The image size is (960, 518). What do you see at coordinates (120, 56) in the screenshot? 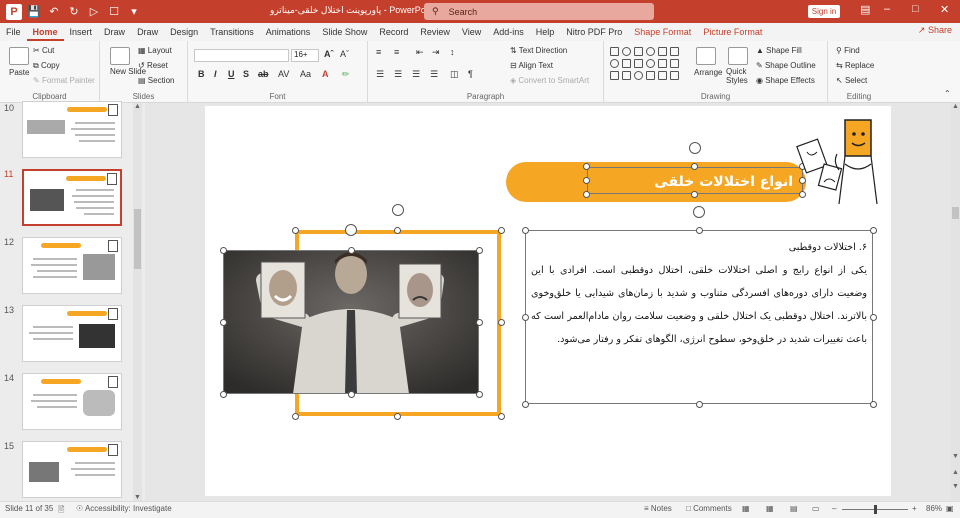
I see `new-slide-icon` at bounding box center [120, 56].